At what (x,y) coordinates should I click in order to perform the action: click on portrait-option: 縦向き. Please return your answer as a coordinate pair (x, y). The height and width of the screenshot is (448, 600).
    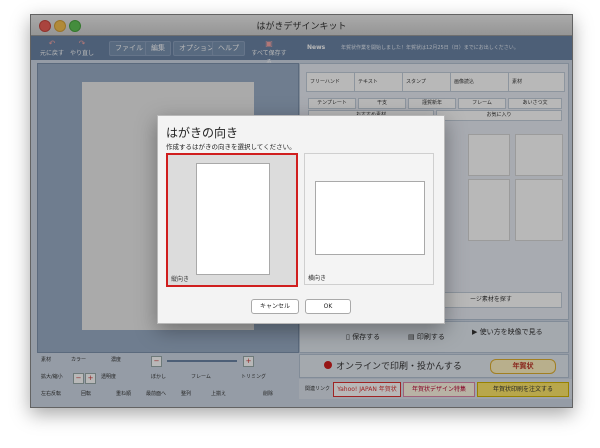
    Looking at the image, I should click on (232, 220).